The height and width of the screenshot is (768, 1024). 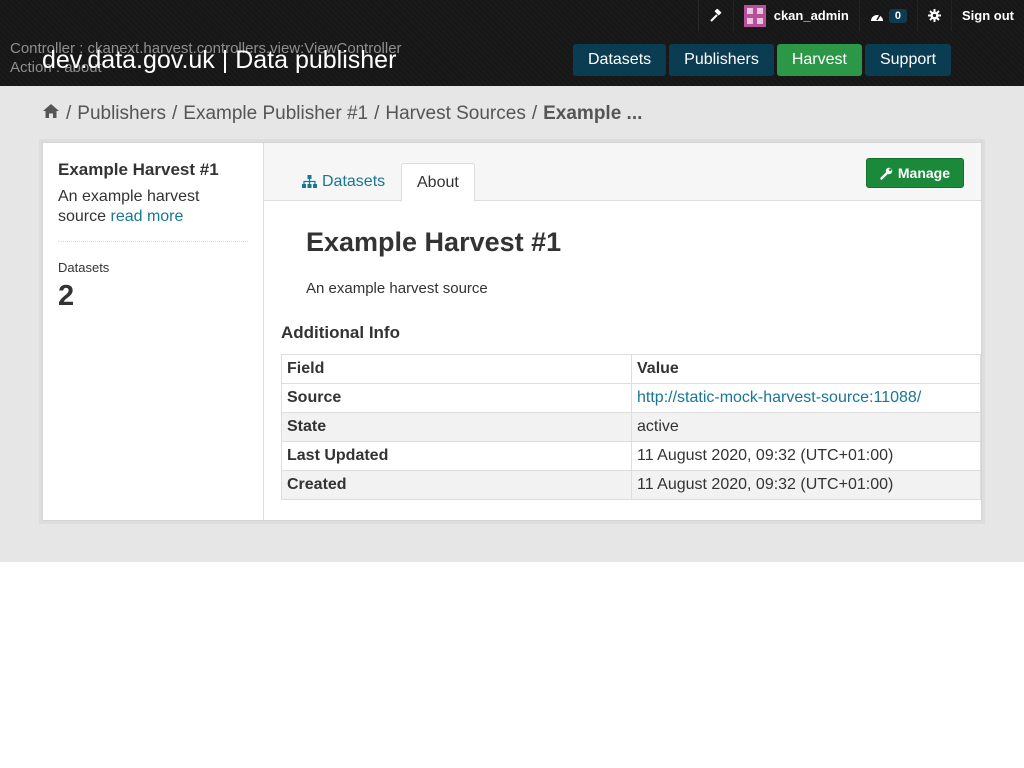 What do you see at coordinates (456, 398) in the screenshot?
I see `field-cell: Source` at bounding box center [456, 398].